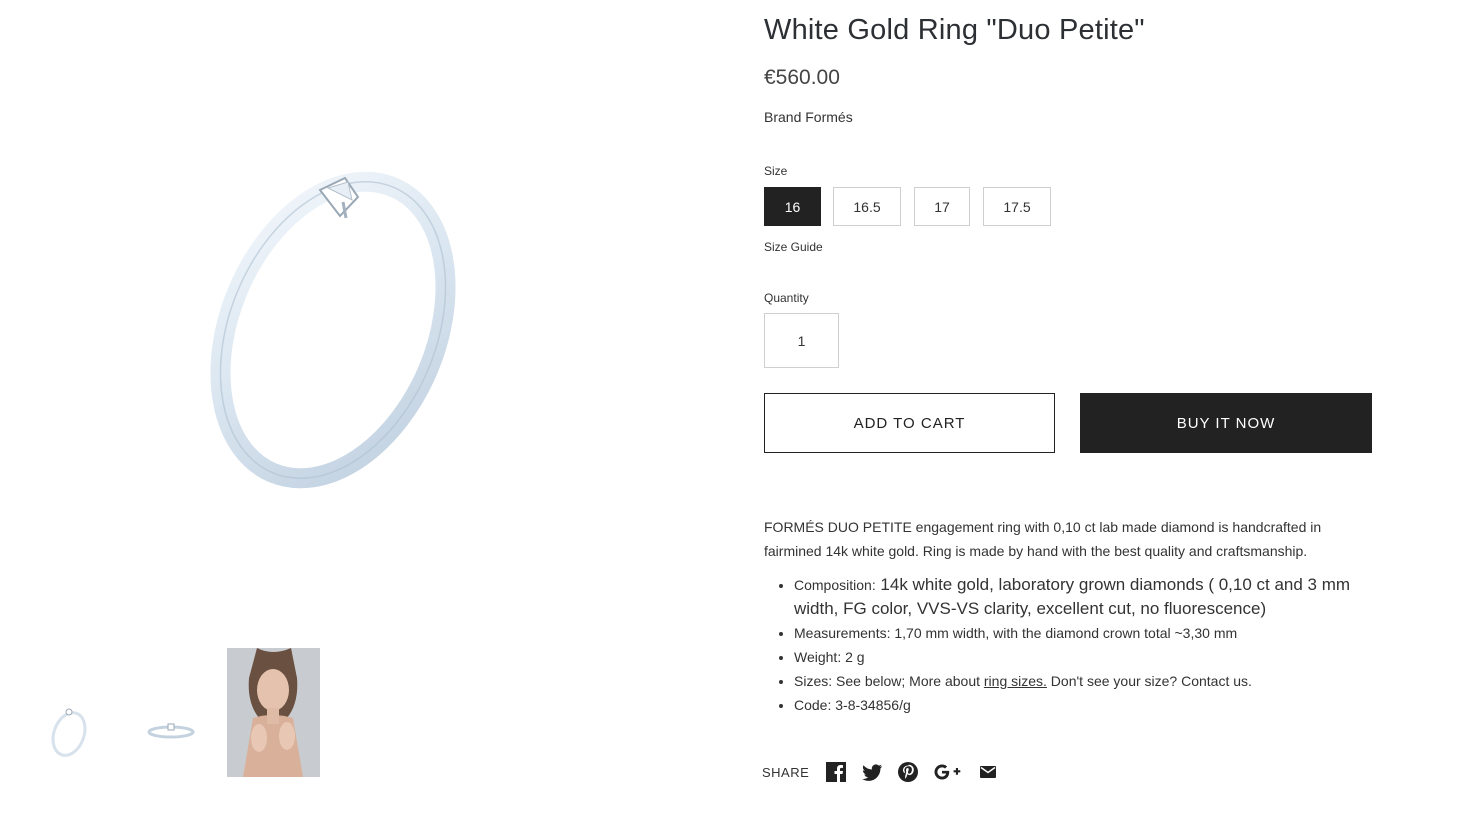  I want to click on quantity-input, so click(801, 340).